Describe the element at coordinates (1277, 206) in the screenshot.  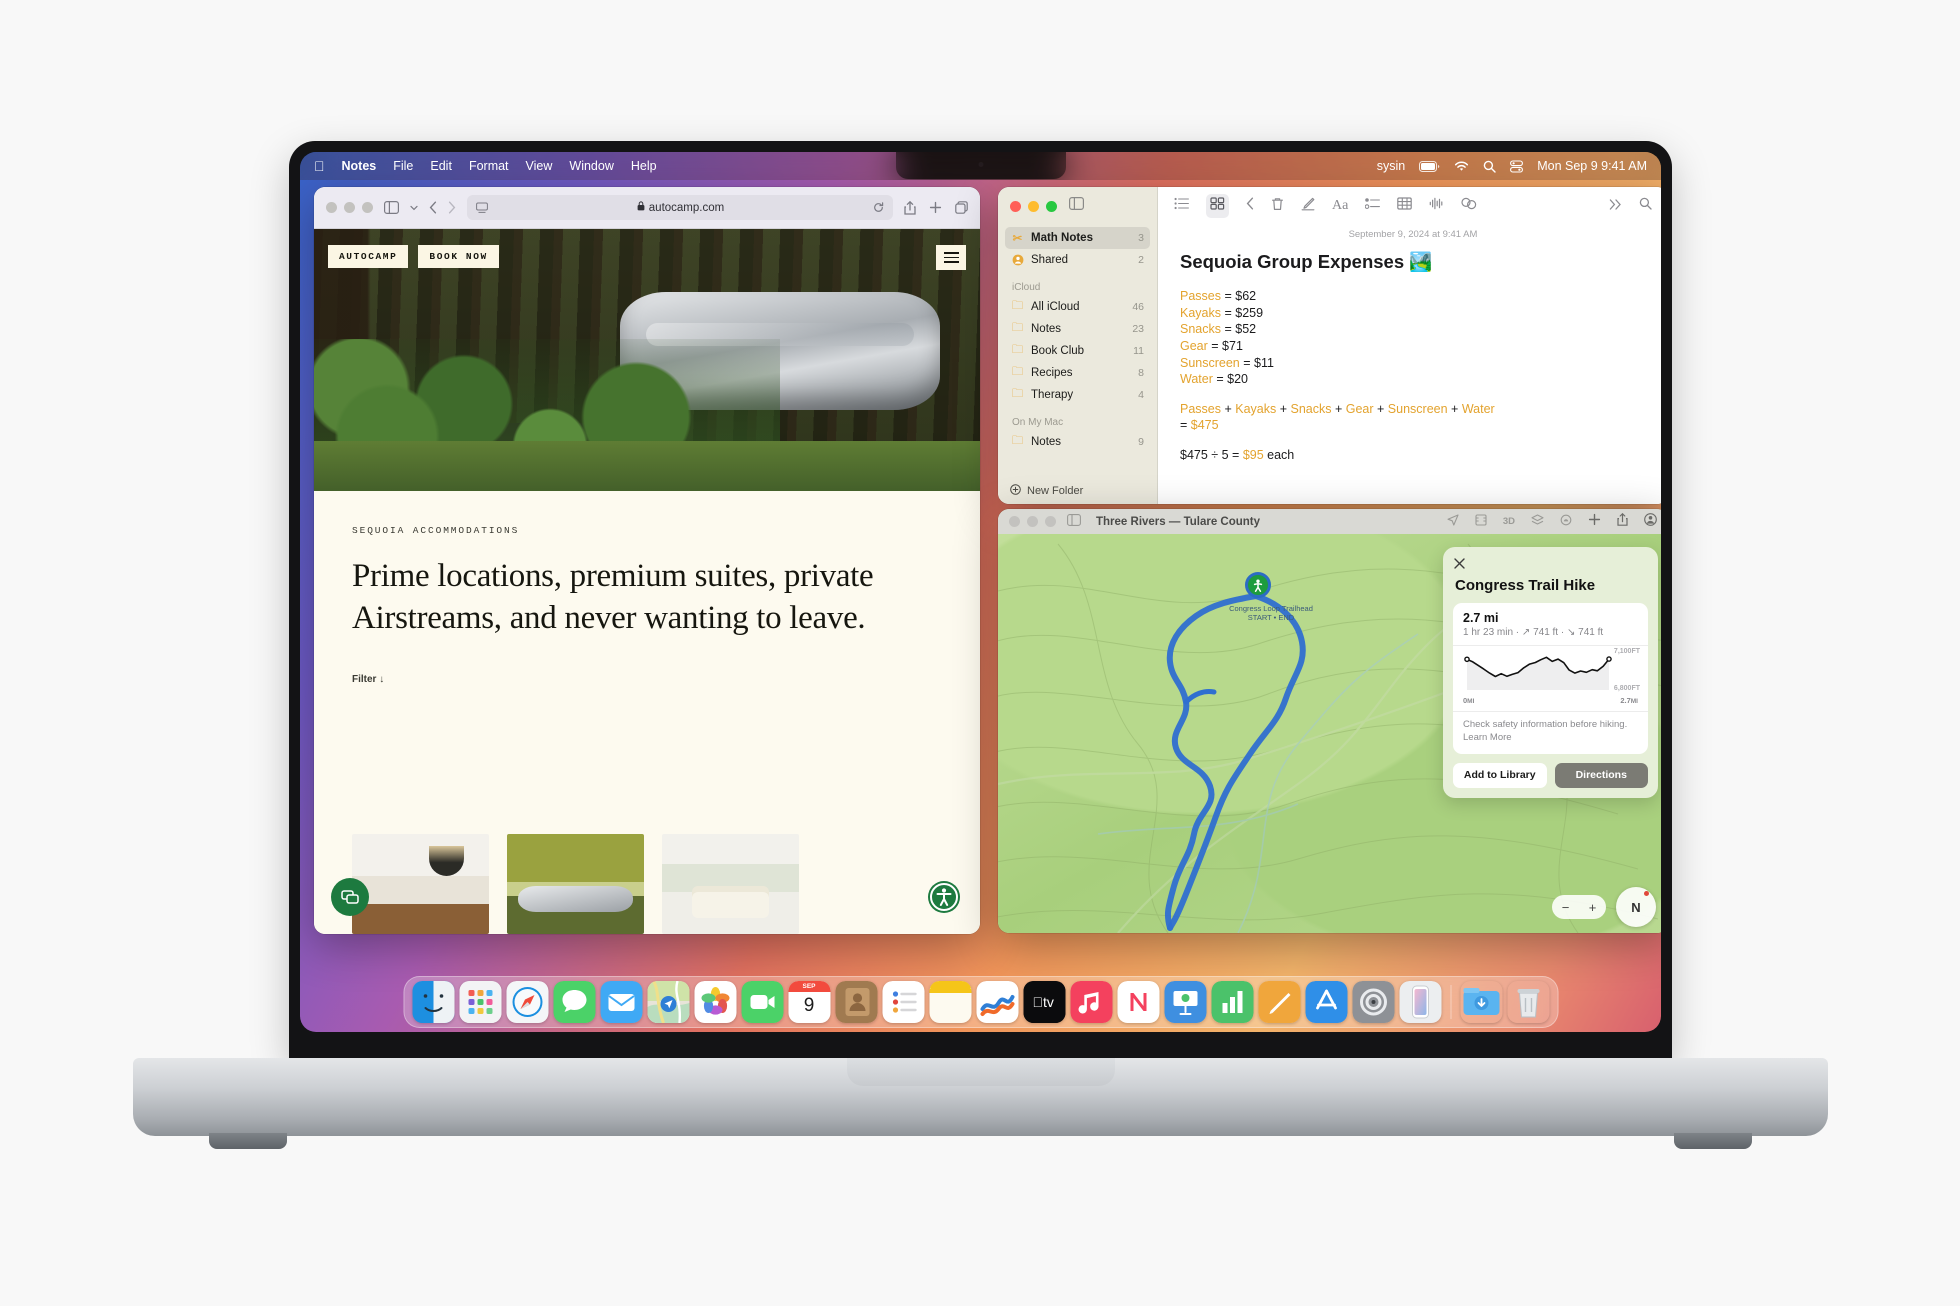
I see `trash-icon` at that location.